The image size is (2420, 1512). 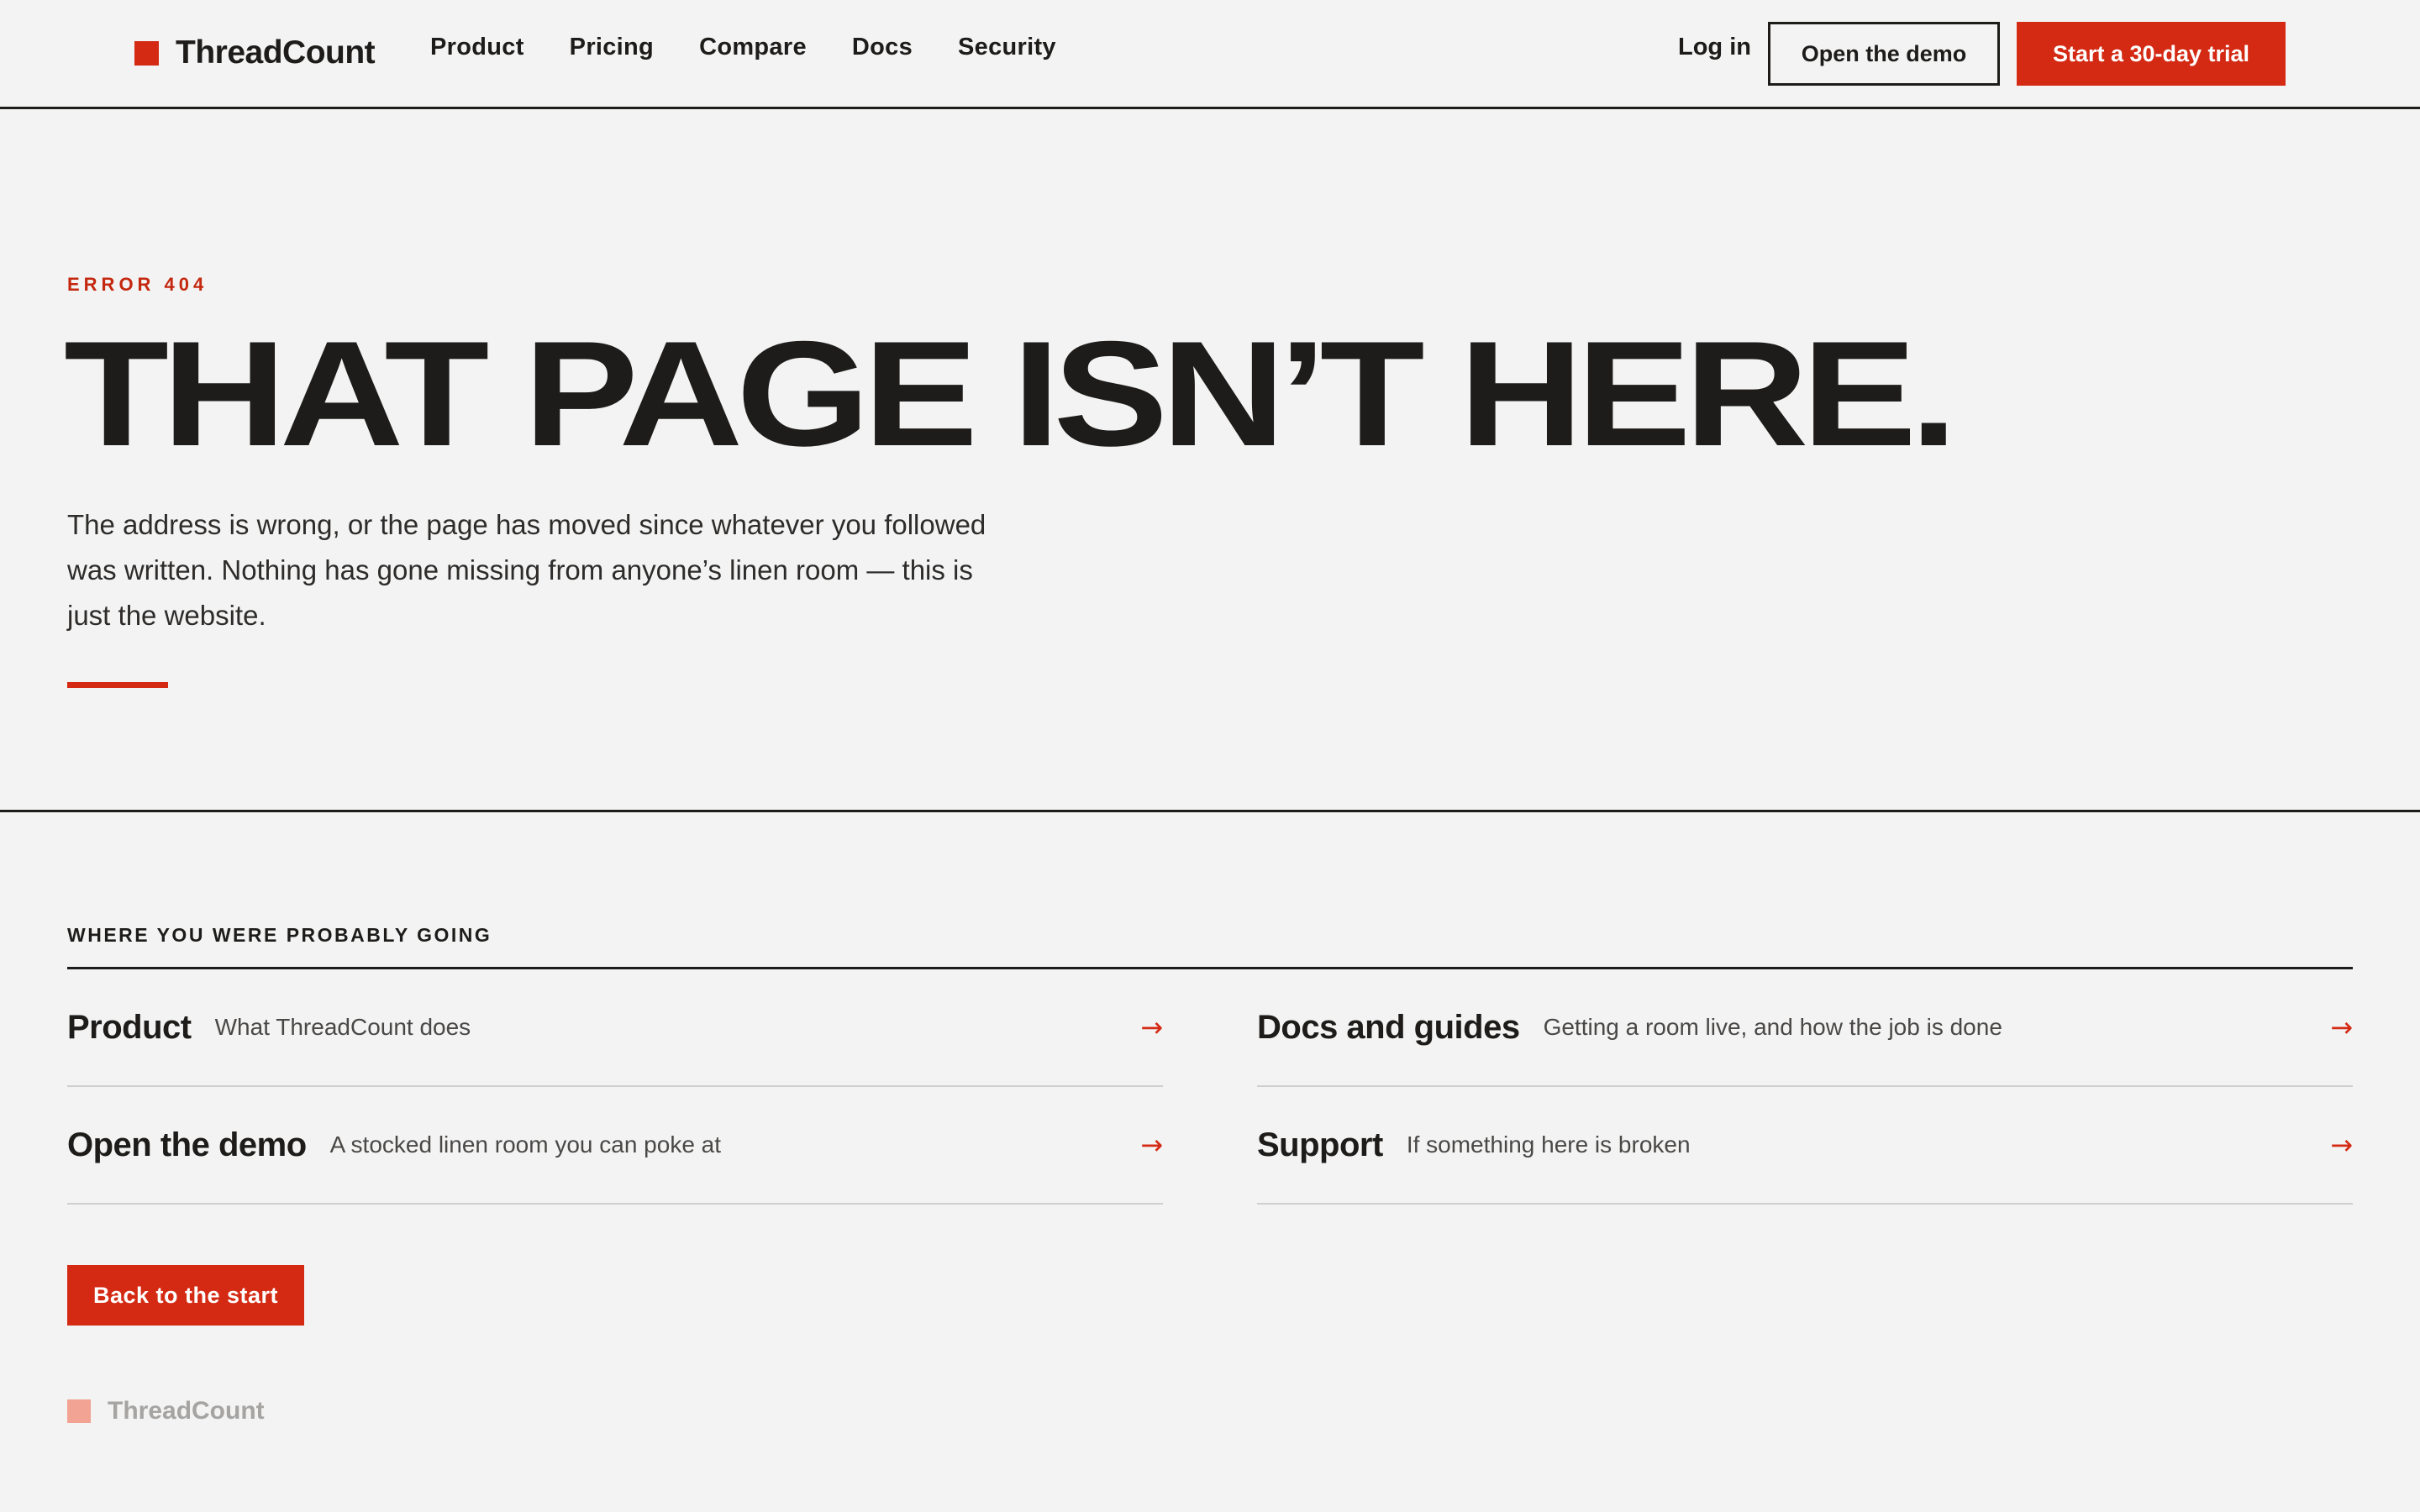 What do you see at coordinates (117, 685) in the screenshot?
I see `accent-rule` at bounding box center [117, 685].